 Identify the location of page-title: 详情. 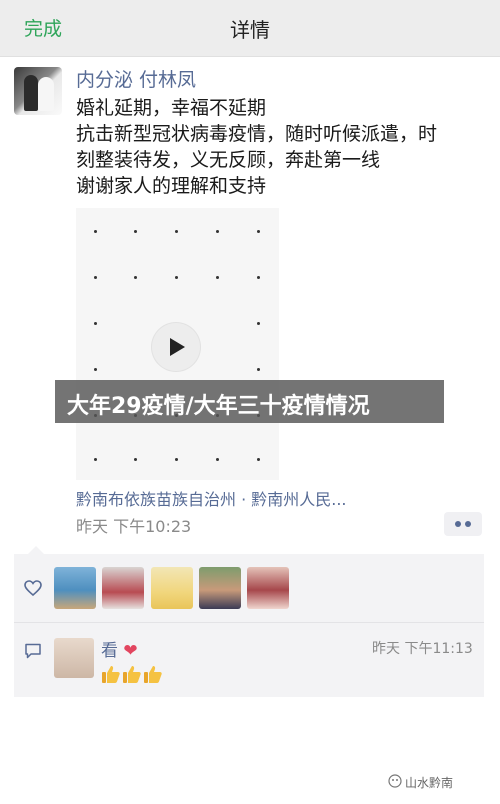
(250, 30).